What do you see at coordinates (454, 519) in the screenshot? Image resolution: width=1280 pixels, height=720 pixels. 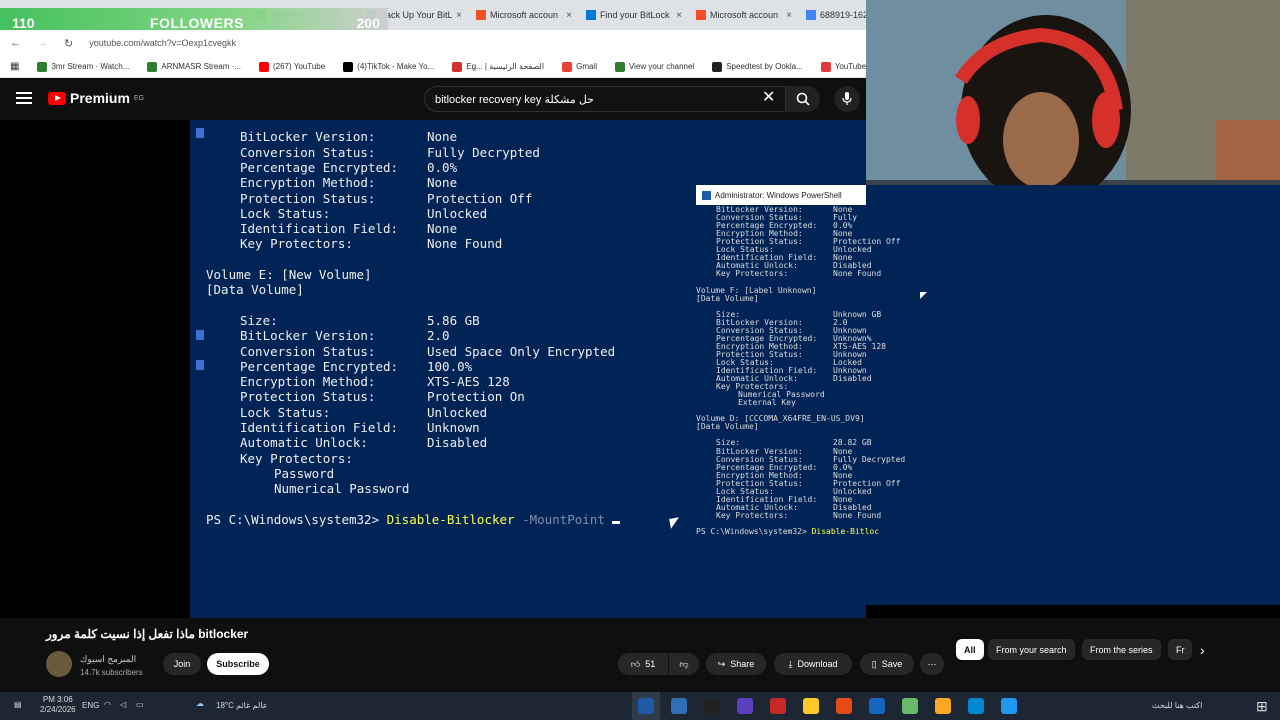 I see `command: Disable-Bitlocker` at bounding box center [454, 519].